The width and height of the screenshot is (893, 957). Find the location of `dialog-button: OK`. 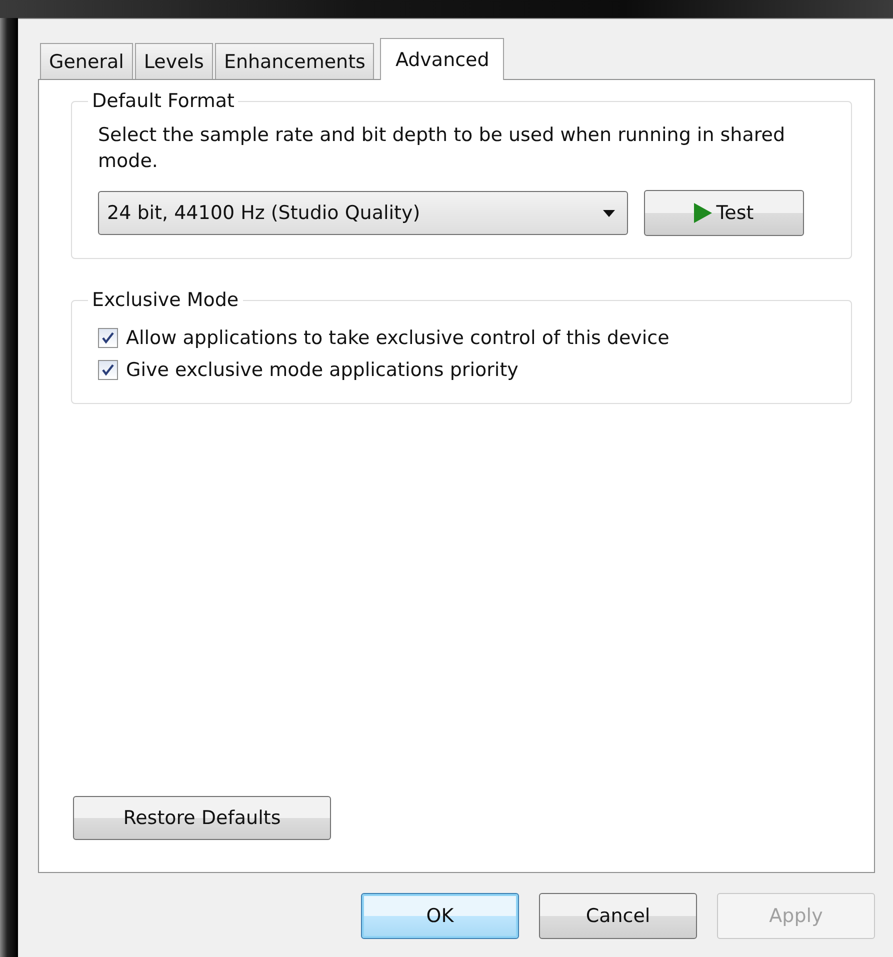

dialog-button: OK is located at coordinates (440, 916).